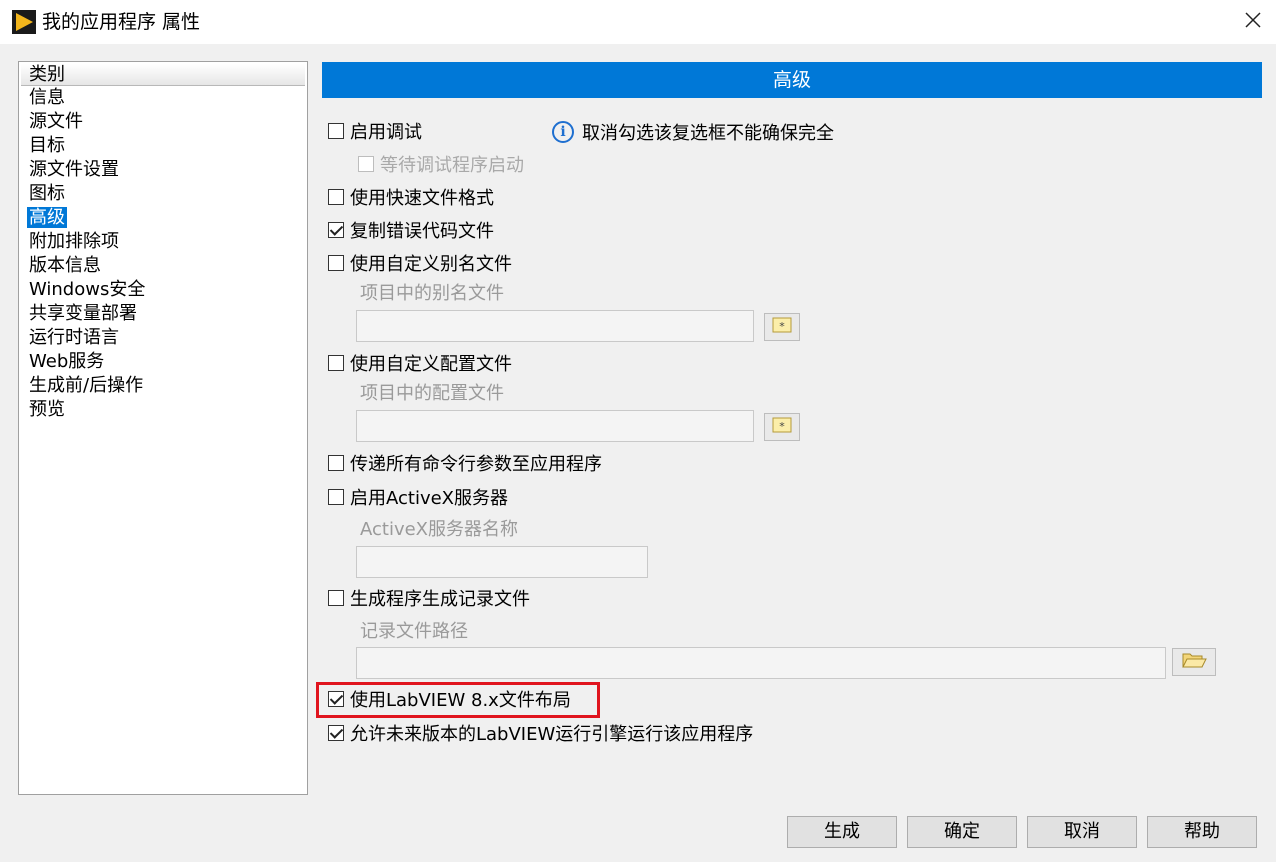 The height and width of the screenshot is (862, 1276). What do you see at coordinates (167, 146) in the screenshot?
I see `sidebar-item-destinations: 目标` at bounding box center [167, 146].